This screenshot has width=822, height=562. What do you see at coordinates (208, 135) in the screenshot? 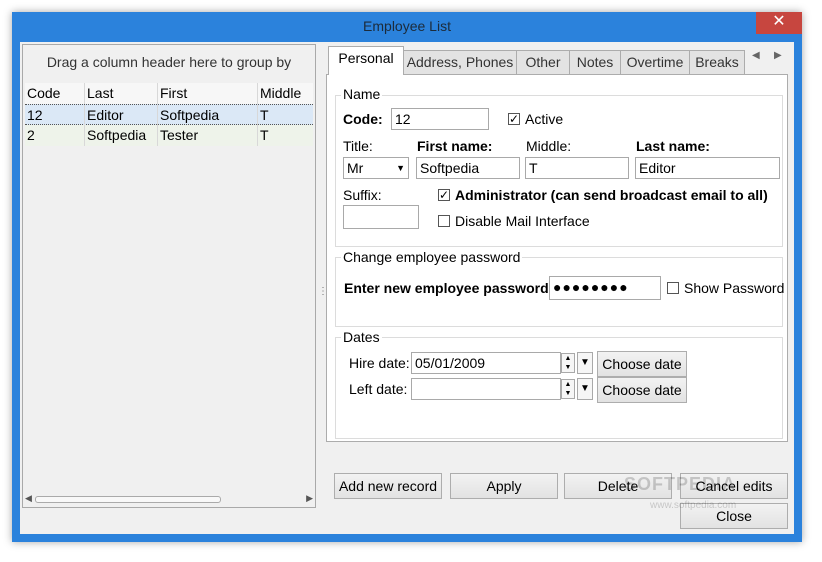
I see `cell-first: Tester` at bounding box center [208, 135].